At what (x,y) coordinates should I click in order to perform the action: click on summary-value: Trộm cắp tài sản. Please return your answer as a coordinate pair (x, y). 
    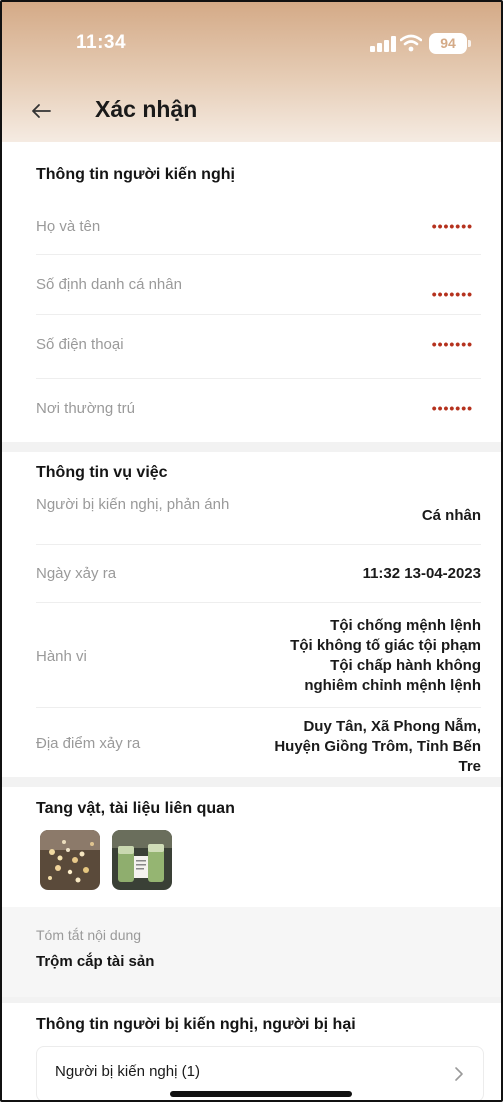
    Looking at the image, I should click on (95, 961).